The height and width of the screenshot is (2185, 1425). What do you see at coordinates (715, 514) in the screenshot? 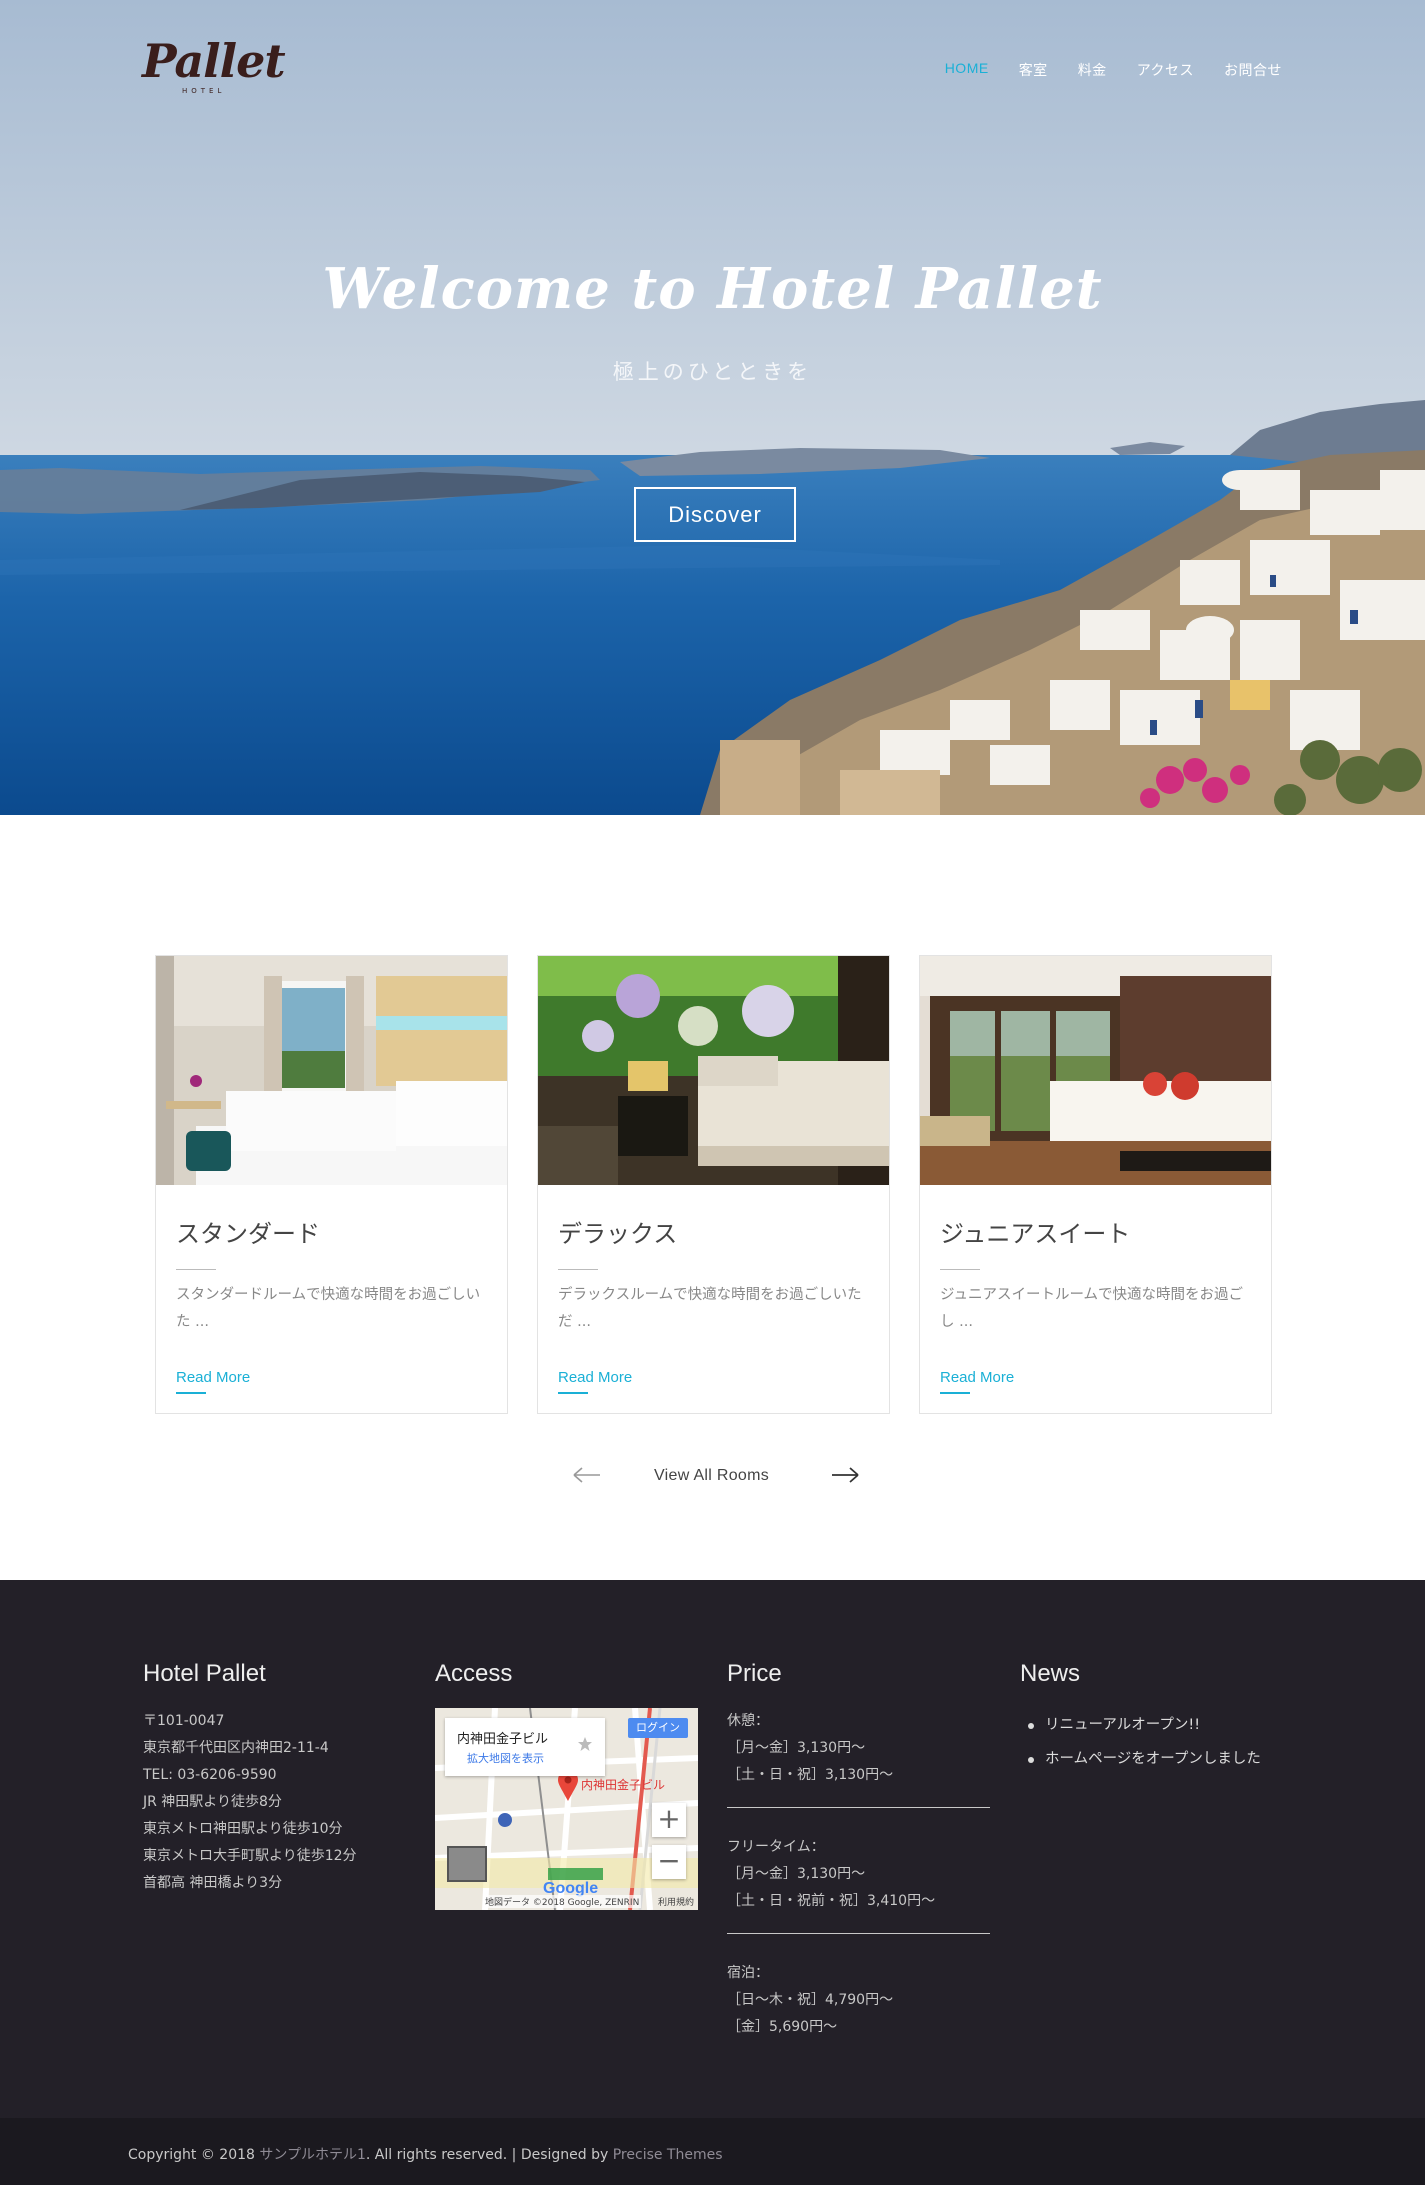
I see `discover-button: Discover` at bounding box center [715, 514].